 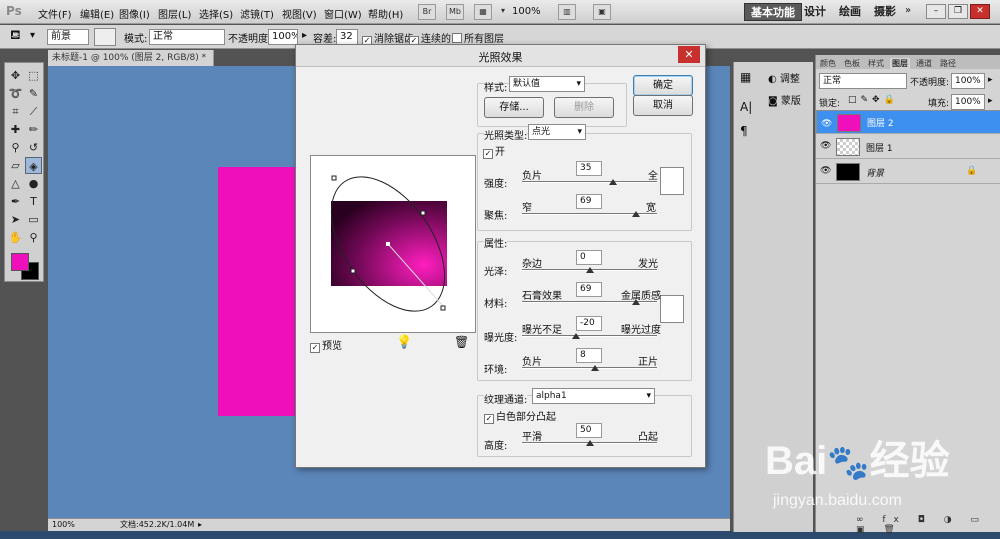 I want to click on healing-brush-tool-icon: ✚, so click(x=15, y=129).